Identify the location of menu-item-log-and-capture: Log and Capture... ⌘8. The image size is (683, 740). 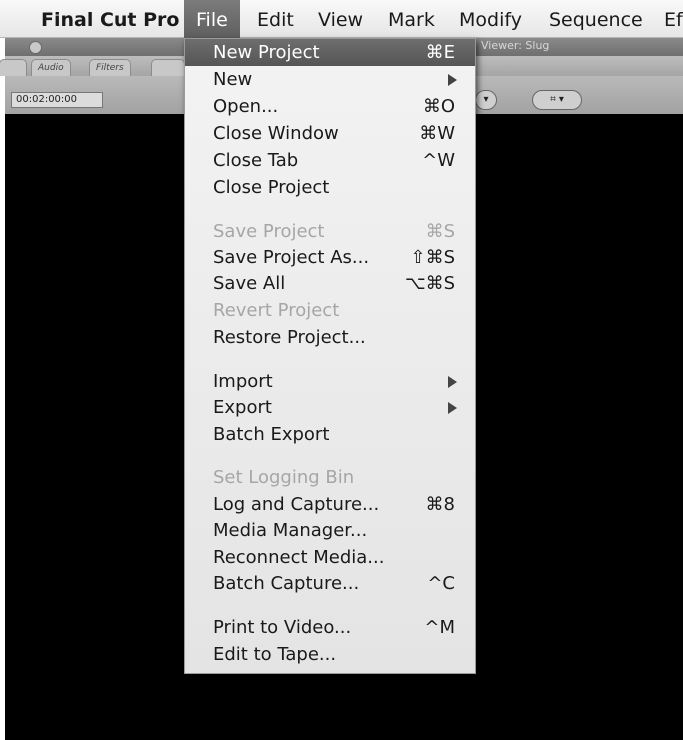
(330, 504).